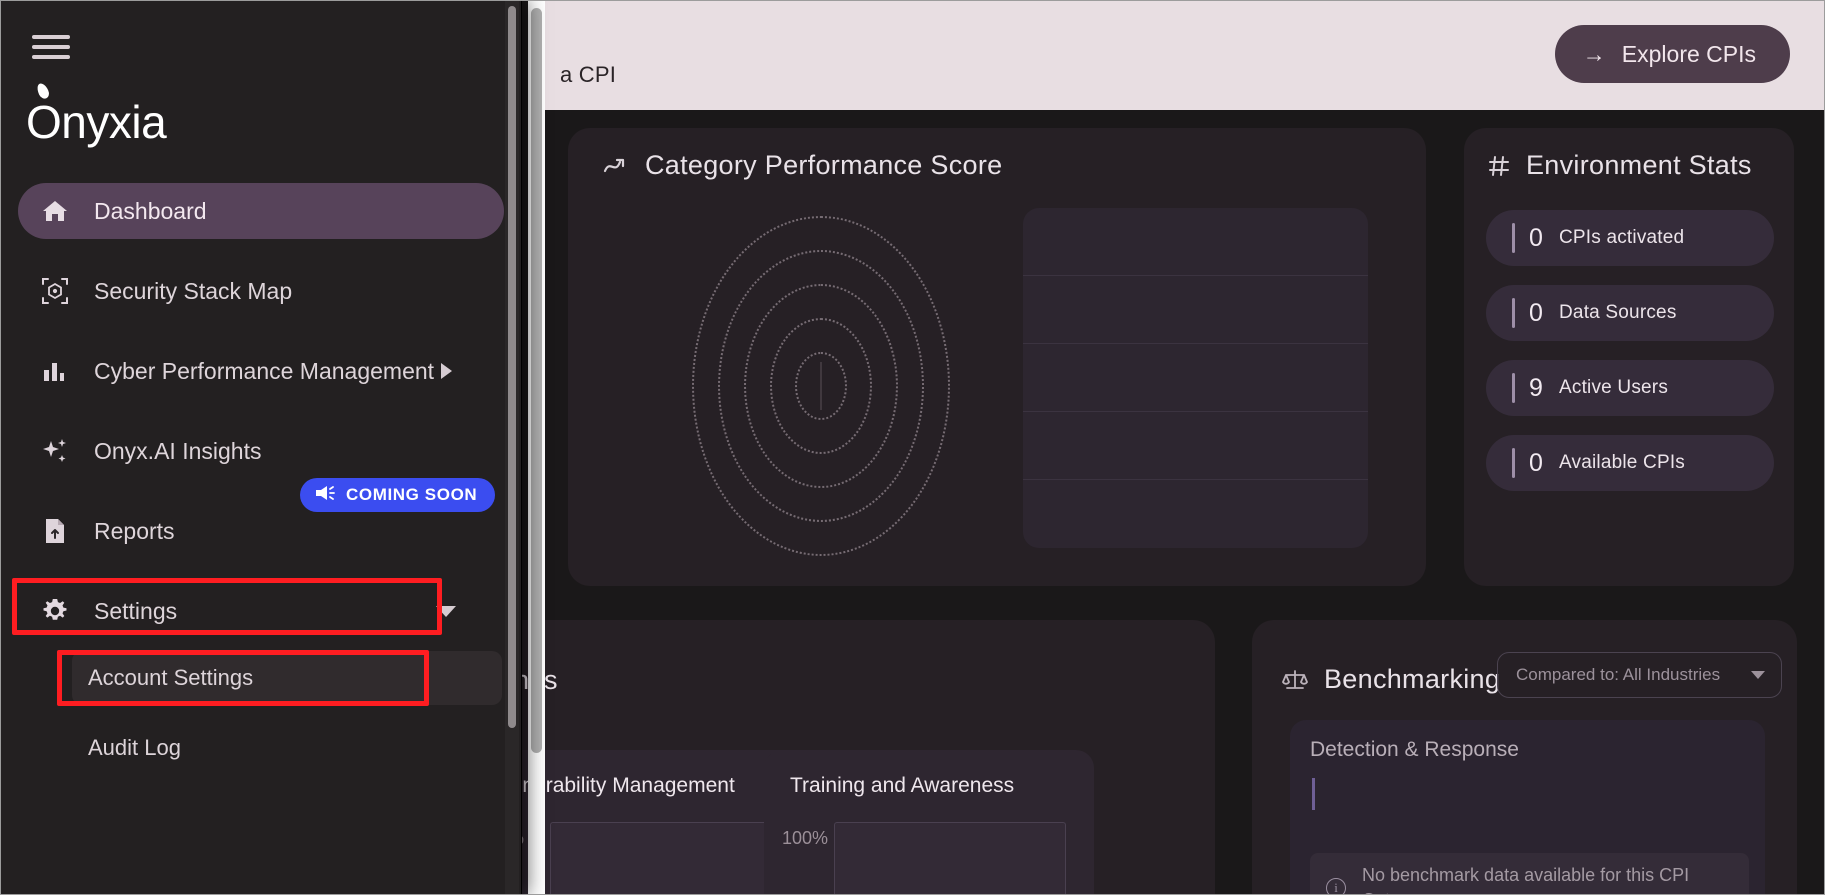 Image resolution: width=1825 pixels, height=895 pixels. I want to click on sidebar-item-settings: Settings, so click(261, 611).